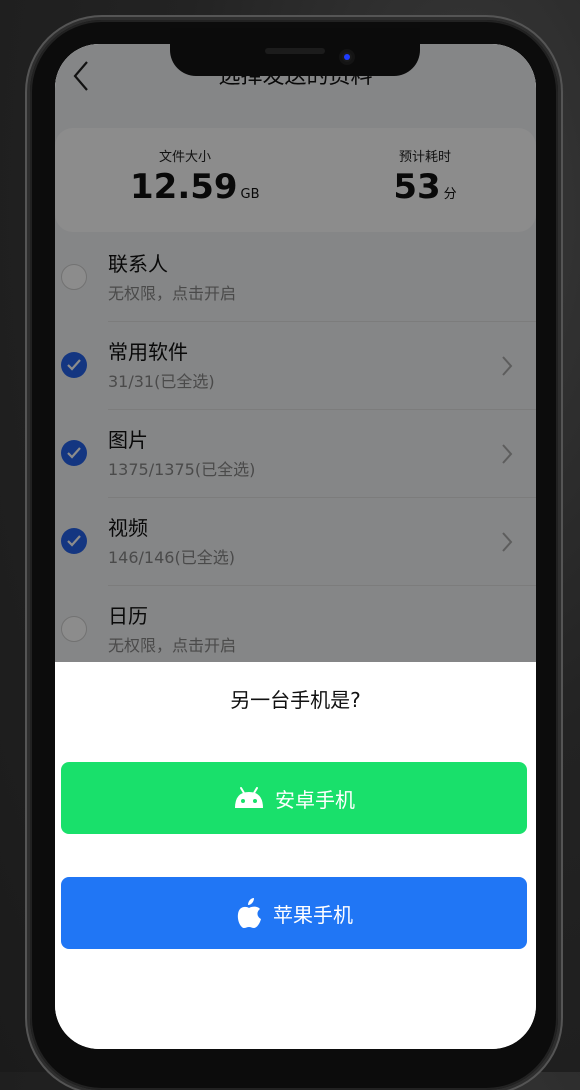  What do you see at coordinates (315, 799) in the screenshot?
I see `android-phone-label: 安卓手机` at bounding box center [315, 799].